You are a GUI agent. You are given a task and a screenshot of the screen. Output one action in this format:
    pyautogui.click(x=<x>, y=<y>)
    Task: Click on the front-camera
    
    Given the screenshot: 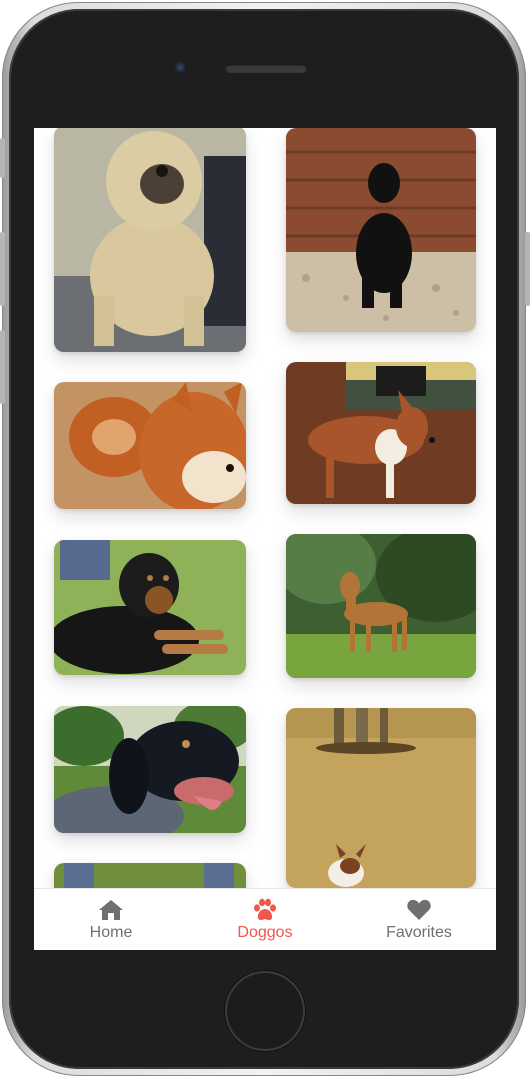 What is the action you would take?
    pyautogui.click(x=181, y=68)
    